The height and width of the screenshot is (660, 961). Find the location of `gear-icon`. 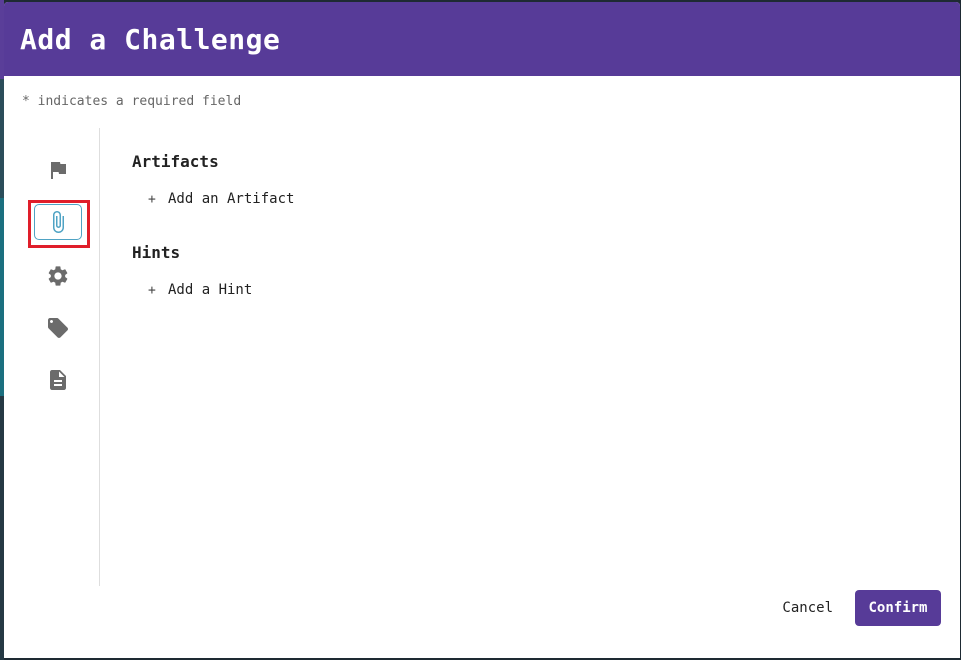

gear-icon is located at coordinates (58, 276).